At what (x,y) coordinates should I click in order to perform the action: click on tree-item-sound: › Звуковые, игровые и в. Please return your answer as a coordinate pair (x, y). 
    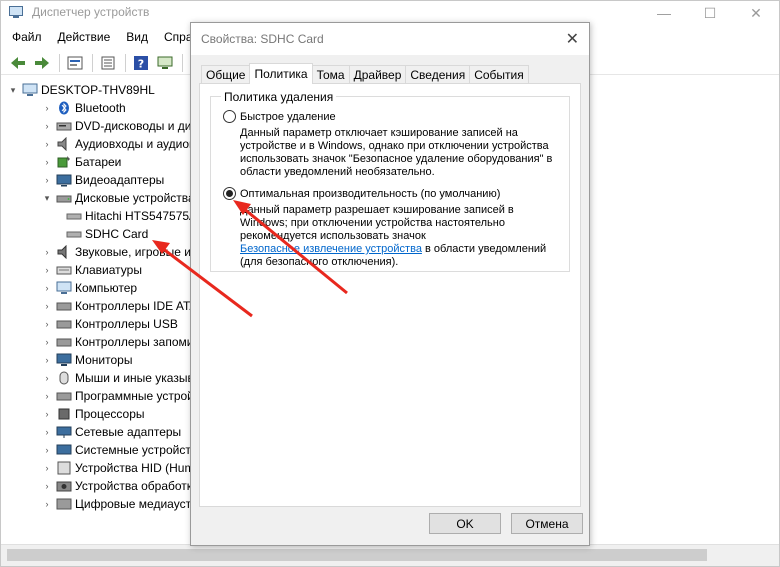
    Looking at the image, I should click on (118, 252).